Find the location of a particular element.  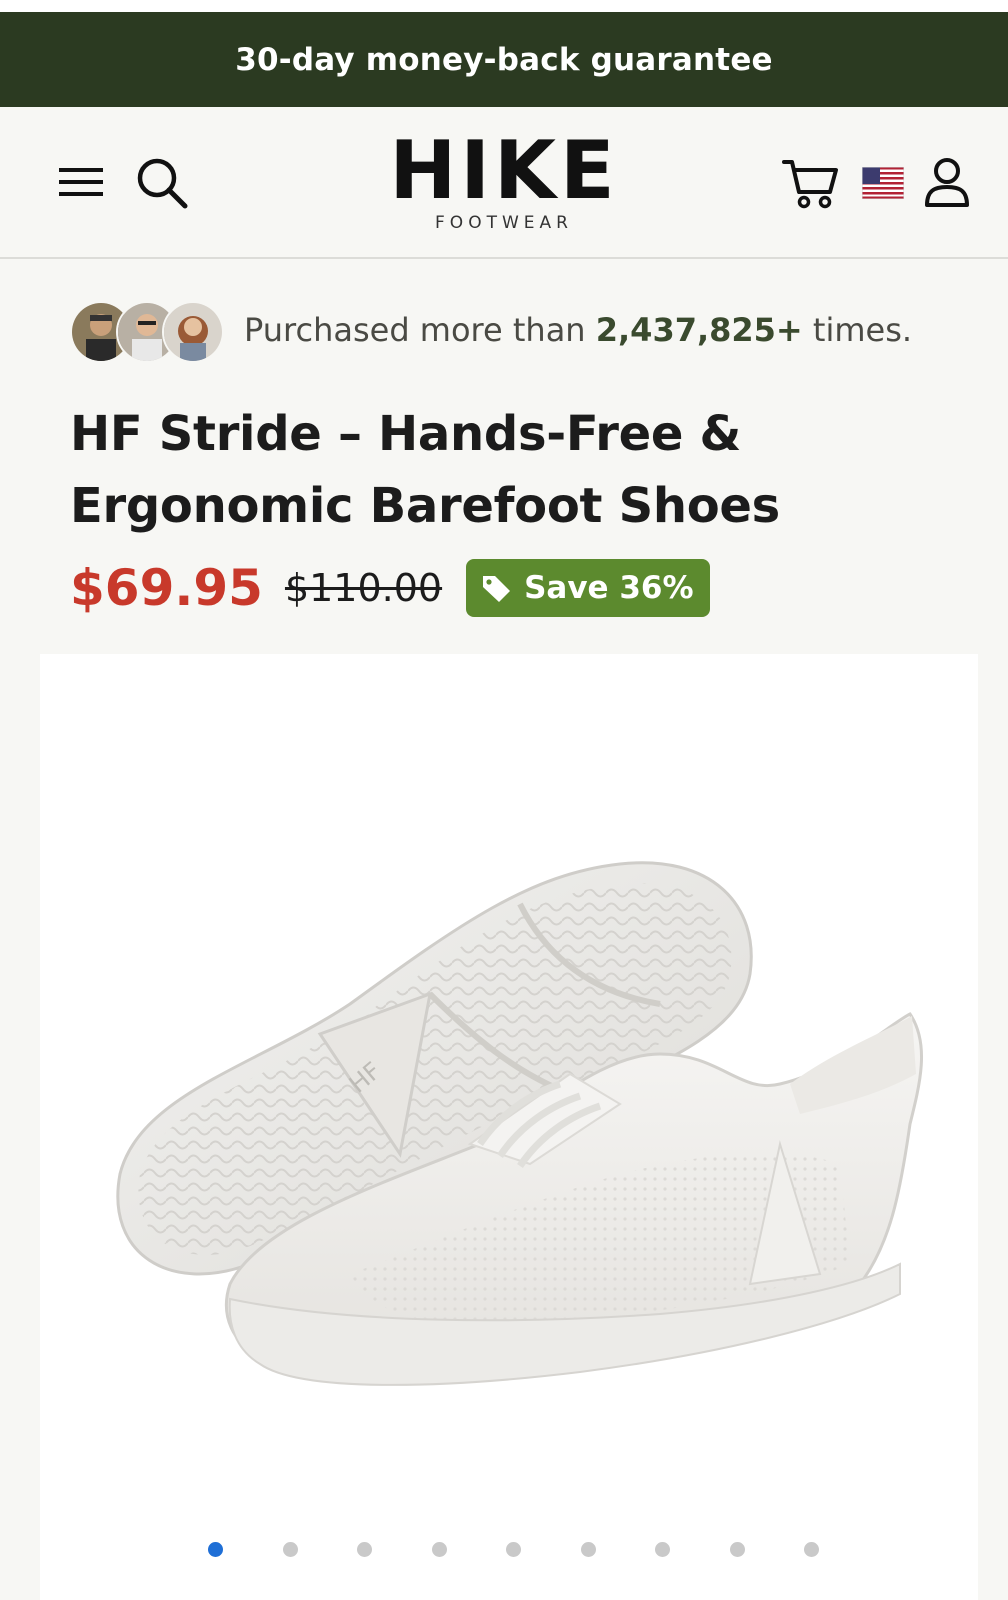

social-proof: Purchased more than 2,437,825+ times. is located at coordinates (520, 330).